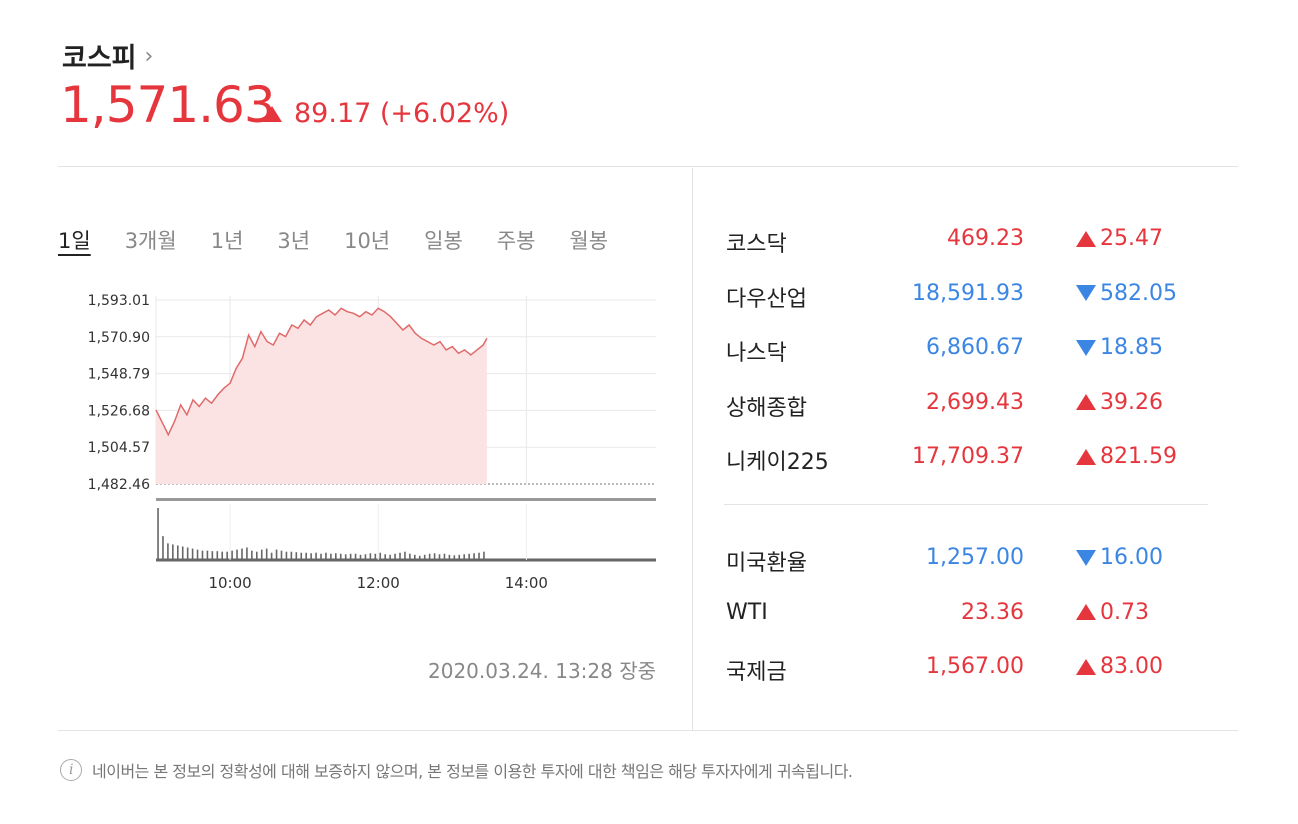 This screenshot has width=1298, height=824. Describe the element at coordinates (766, 408) in the screenshot. I see `market-name: 상해종합` at that location.